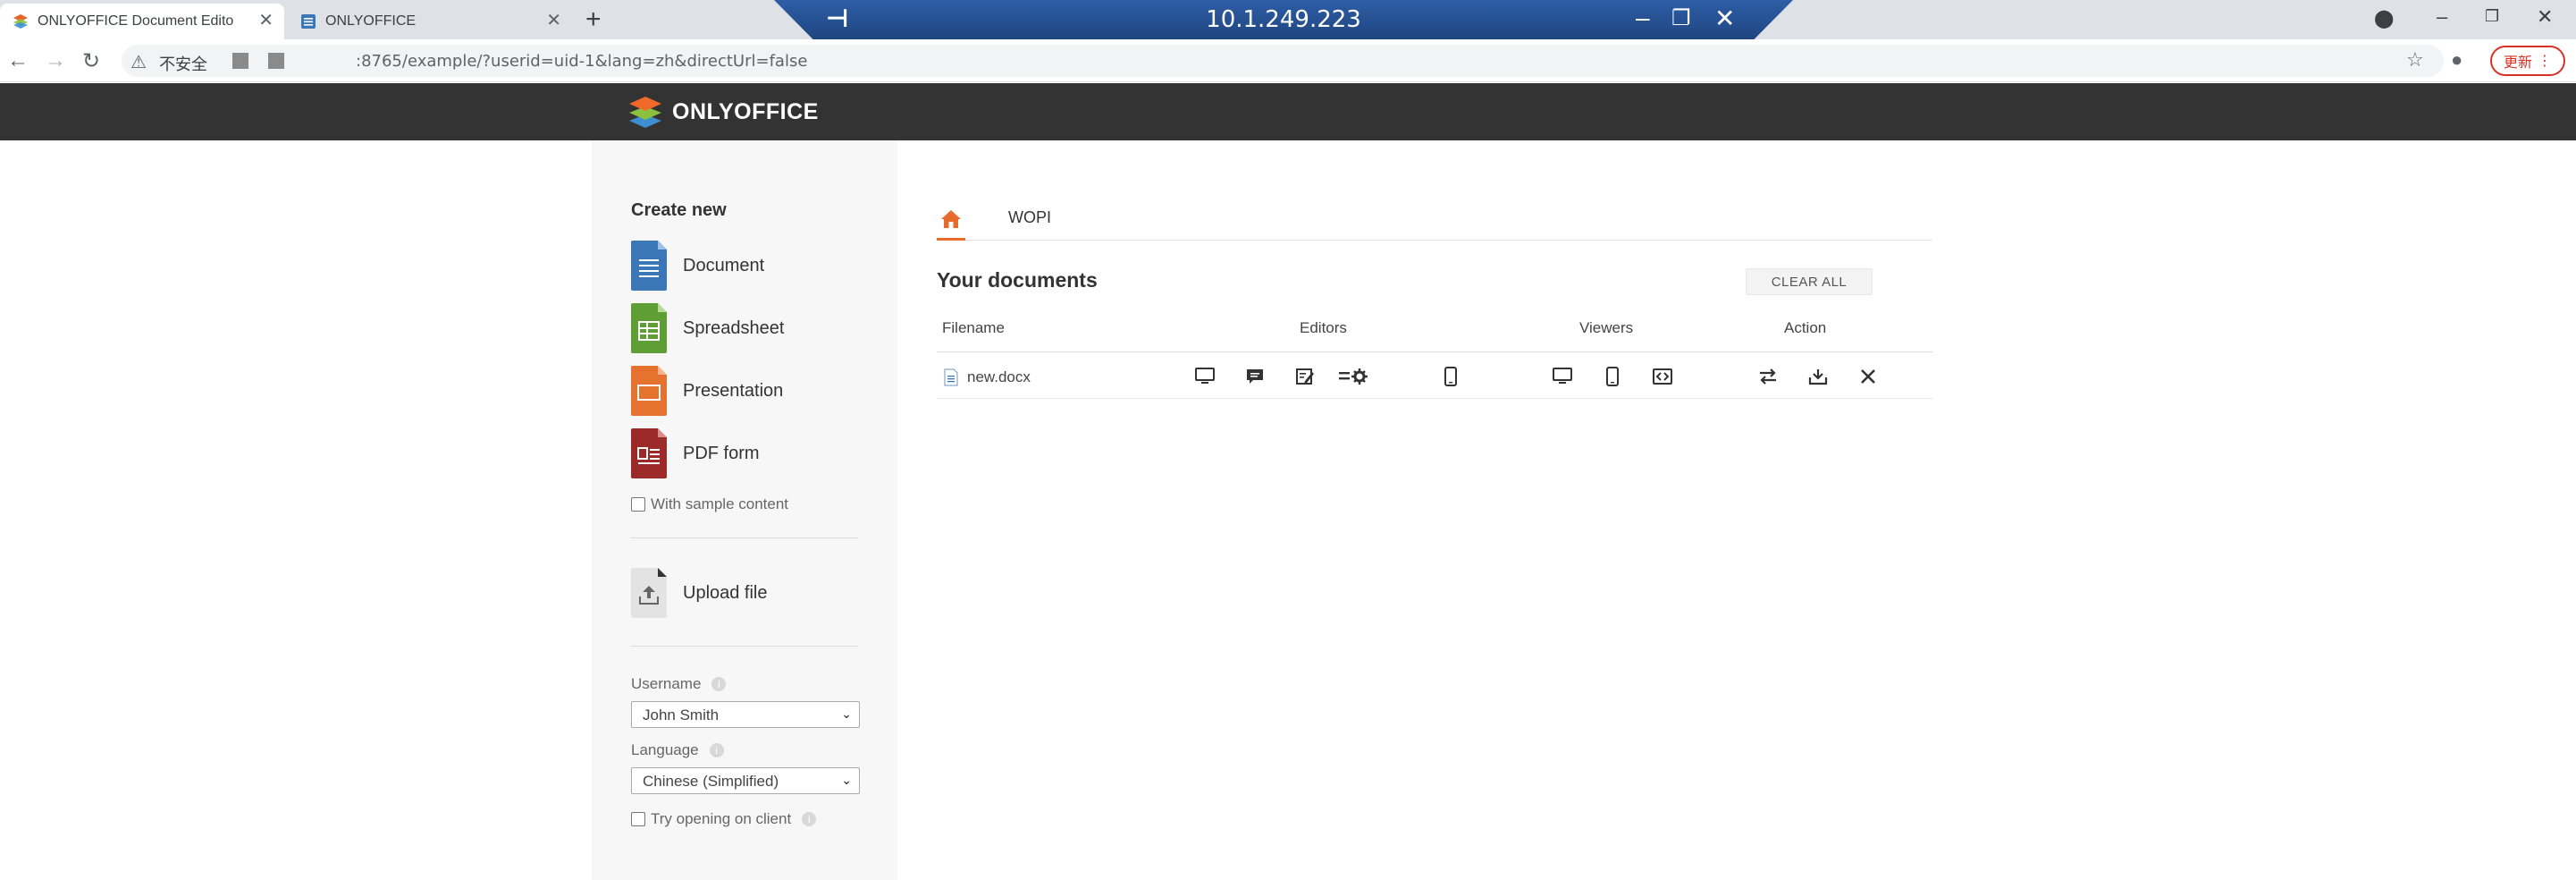 This screenshot has height=880, width=2576. Describe the element at coordinates (679, 210) in the screenshot. I see `create-new-heading: Create new` at that location.